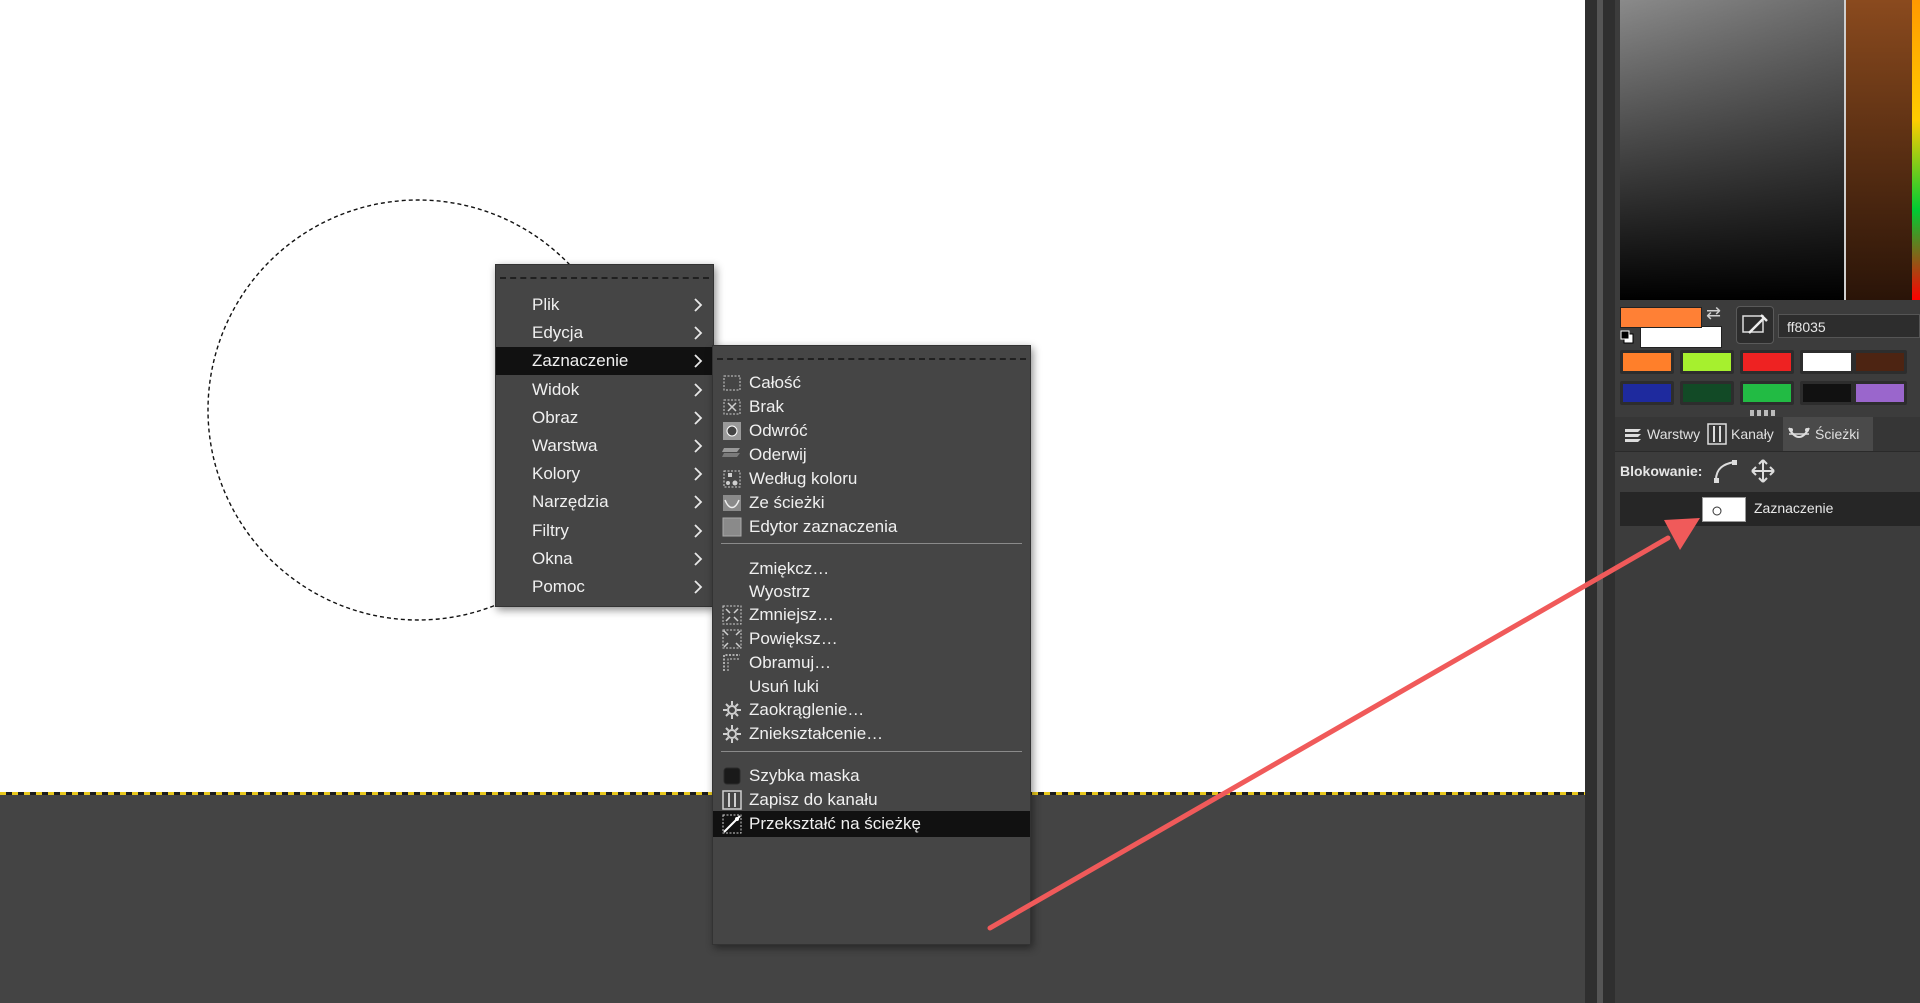 The height and width of the screenshot is (1003, 1920). Describe the element at coordinates (570, 502) in the screenshot. I see `menu-item-label: Narzędzia` at that location.